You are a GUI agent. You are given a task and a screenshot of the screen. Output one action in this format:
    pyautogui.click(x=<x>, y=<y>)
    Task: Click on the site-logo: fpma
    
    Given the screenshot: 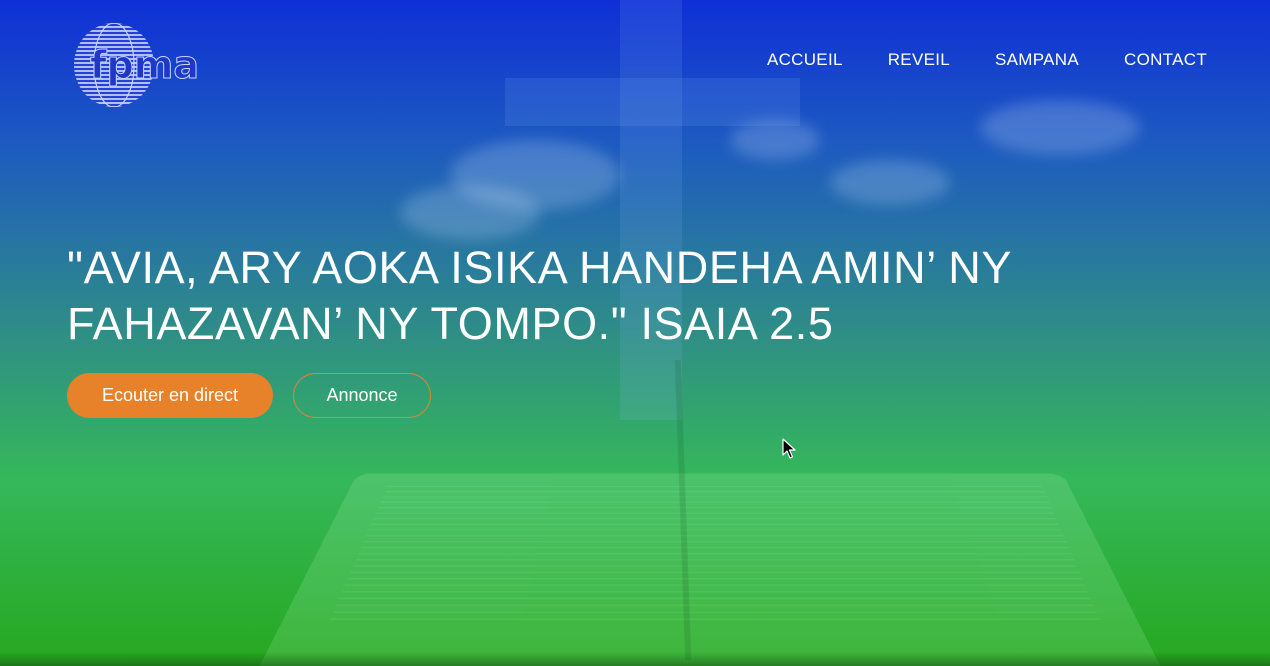 What is the action you would take?
    pyautogui.click(x=136, y=65)
    